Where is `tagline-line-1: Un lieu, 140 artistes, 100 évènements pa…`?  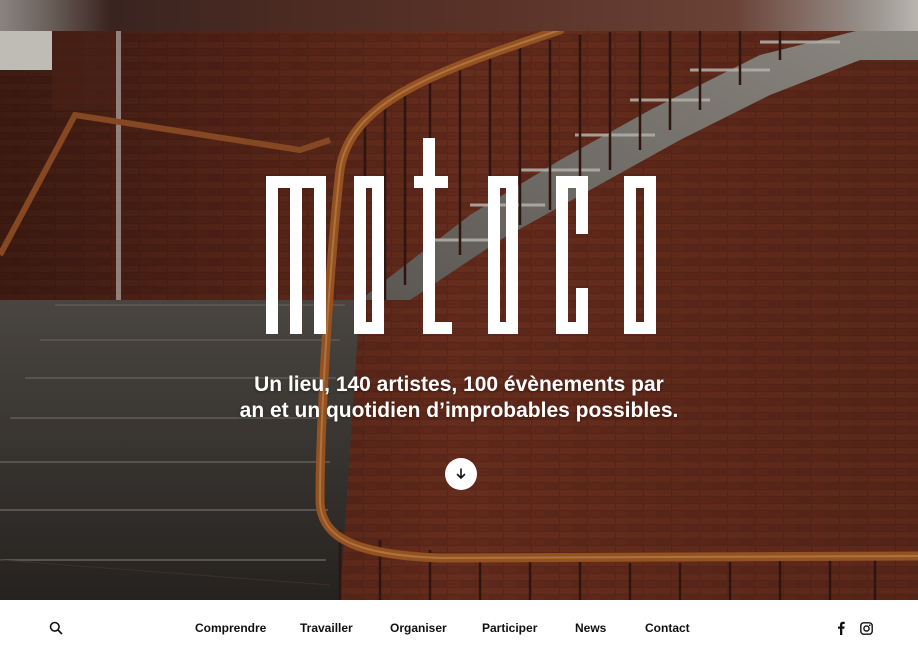
tagline-line-1: Un lieu, 140 artistes, 100 évènements pa… is located at coordinates (459, 384).